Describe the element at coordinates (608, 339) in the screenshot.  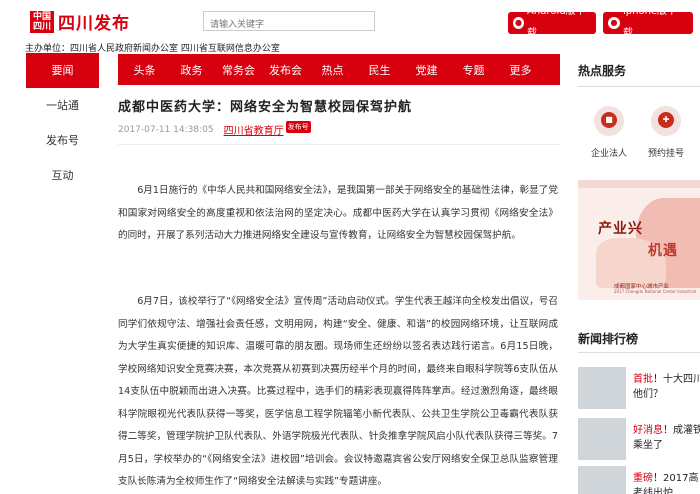
I see `news-ranking-title: 新闻排行榜` at that location.